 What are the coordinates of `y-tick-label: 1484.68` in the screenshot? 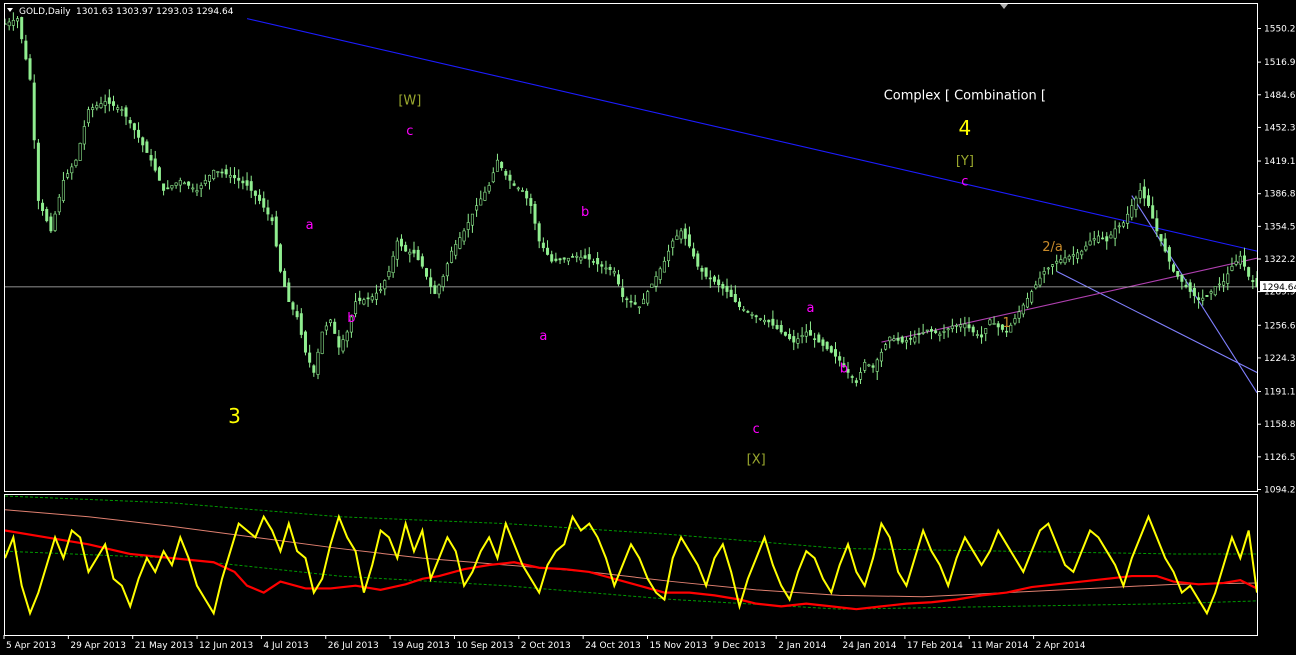 It's located at (1280, 96).